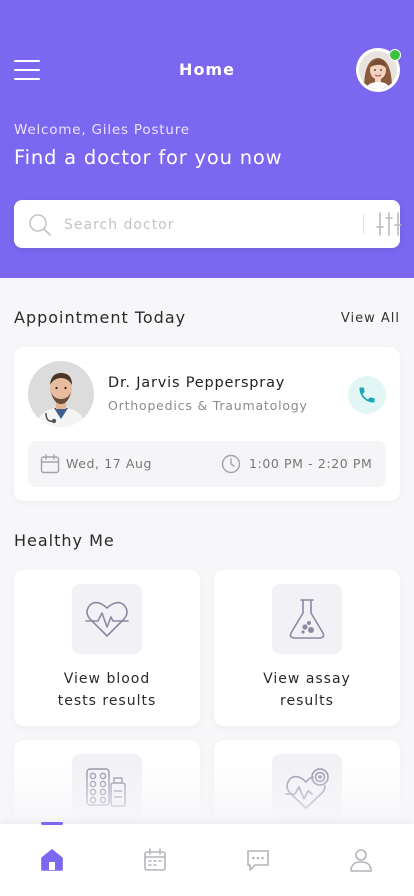  Describe the element at coordinates (207, 464) in the screenshot. I see `appointment-details: Wed, 17 Aug 1:00 PM - 2:20 PM` at that location.